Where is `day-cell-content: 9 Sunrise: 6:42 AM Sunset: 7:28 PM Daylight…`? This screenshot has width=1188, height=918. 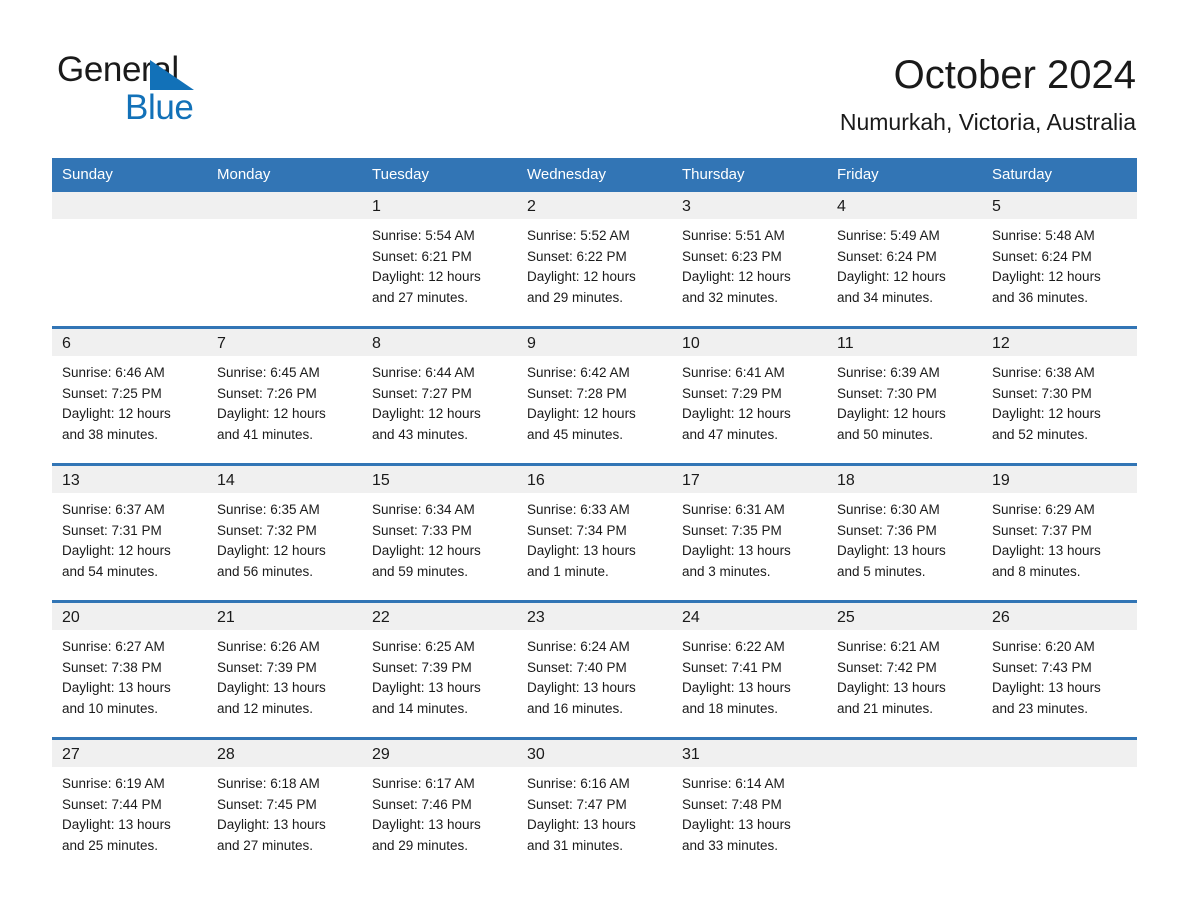
day-cell-content: 9 Sunrise: 6:42 AM Sunset: 7:28 PM Daylight… is located at coordinates (594, 396).